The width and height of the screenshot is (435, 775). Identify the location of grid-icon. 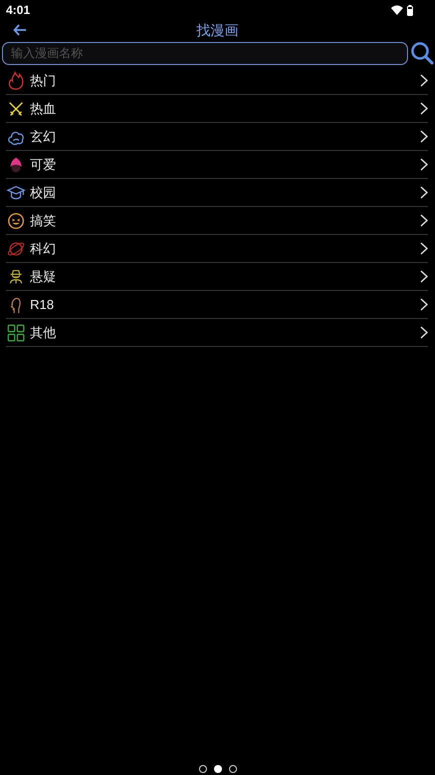
(16, 332).